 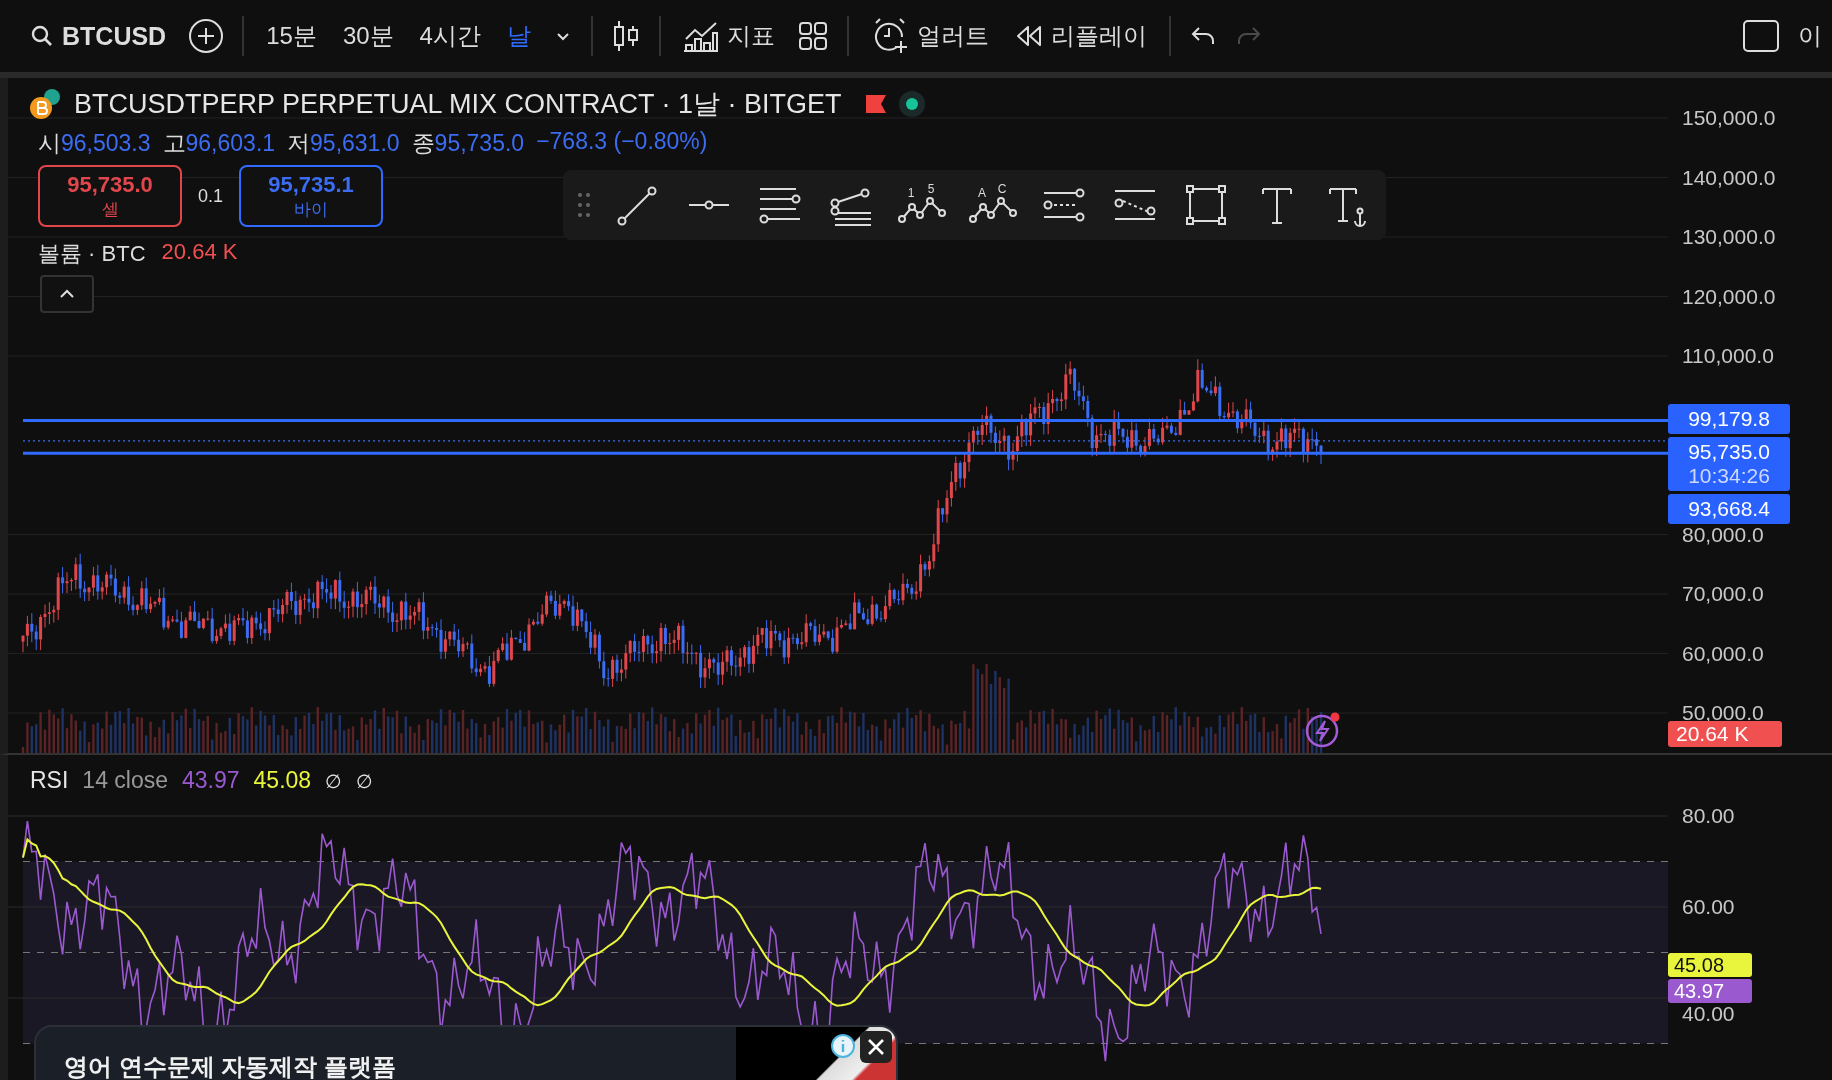 What do you see at coordinates (282, 780) in the screenshot?
I see `rsi-average-value: 45.08` at bounding box center [282, 780].